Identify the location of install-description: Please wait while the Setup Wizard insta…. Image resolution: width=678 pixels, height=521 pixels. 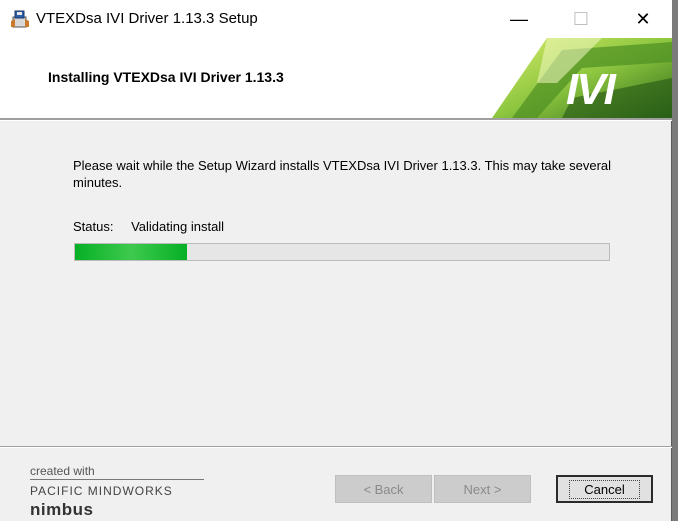
(342, 174).